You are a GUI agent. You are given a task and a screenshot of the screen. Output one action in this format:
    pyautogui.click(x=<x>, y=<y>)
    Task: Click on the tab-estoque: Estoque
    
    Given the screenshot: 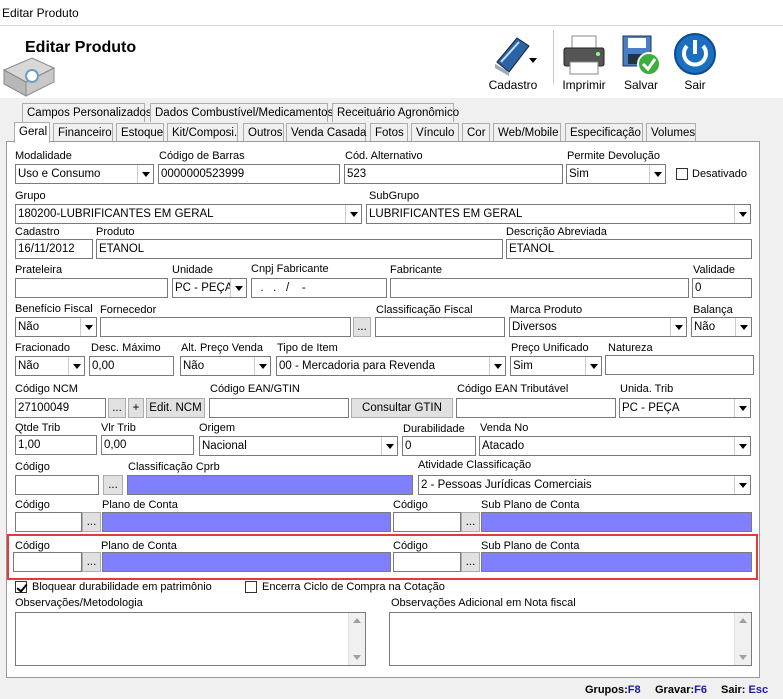 What is the action you would take?
    pyautogui.click(x=140, y=132)
    